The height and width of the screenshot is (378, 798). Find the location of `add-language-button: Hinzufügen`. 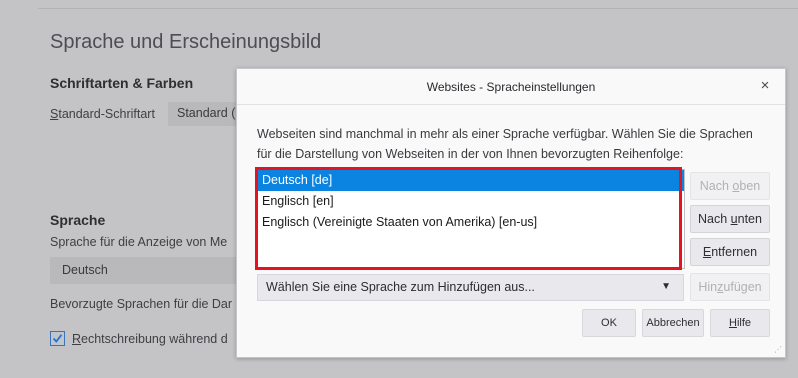

add-language-button: Hinzufügen is located at coordinates (730, 287).